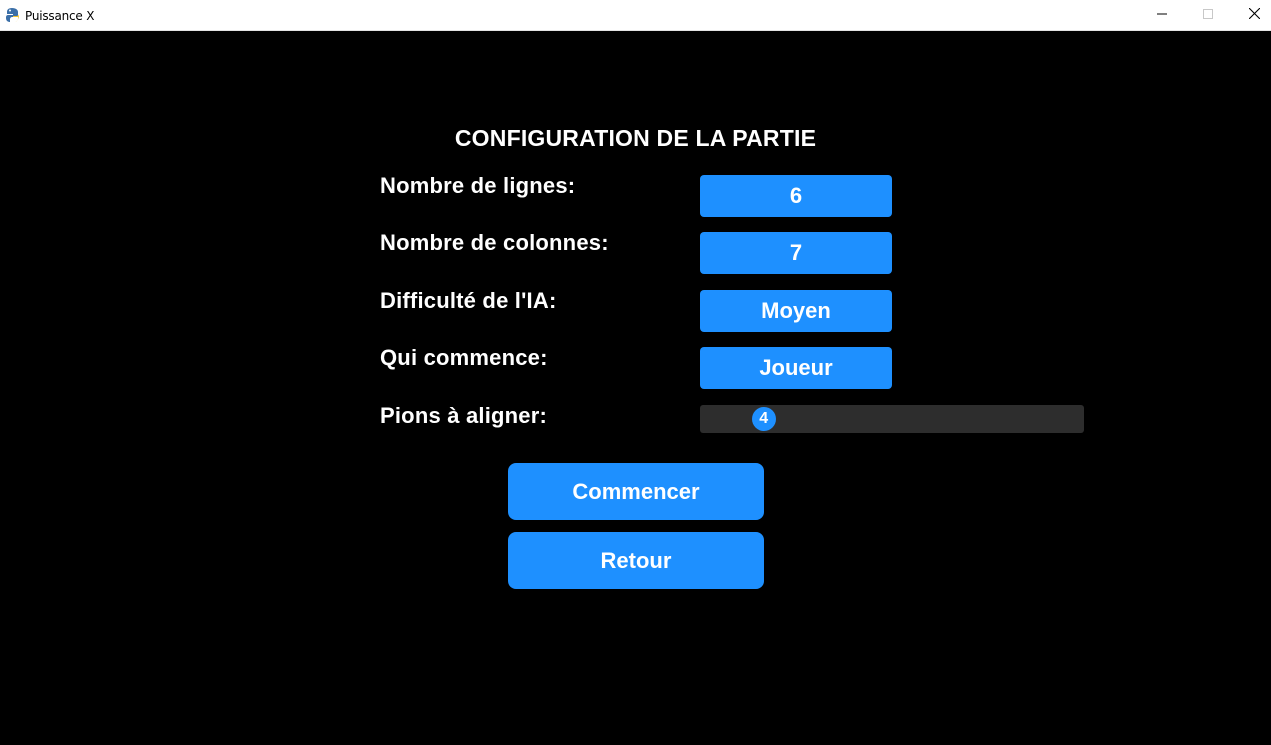  I want to click on rows-button: 6, so click(796, 196).